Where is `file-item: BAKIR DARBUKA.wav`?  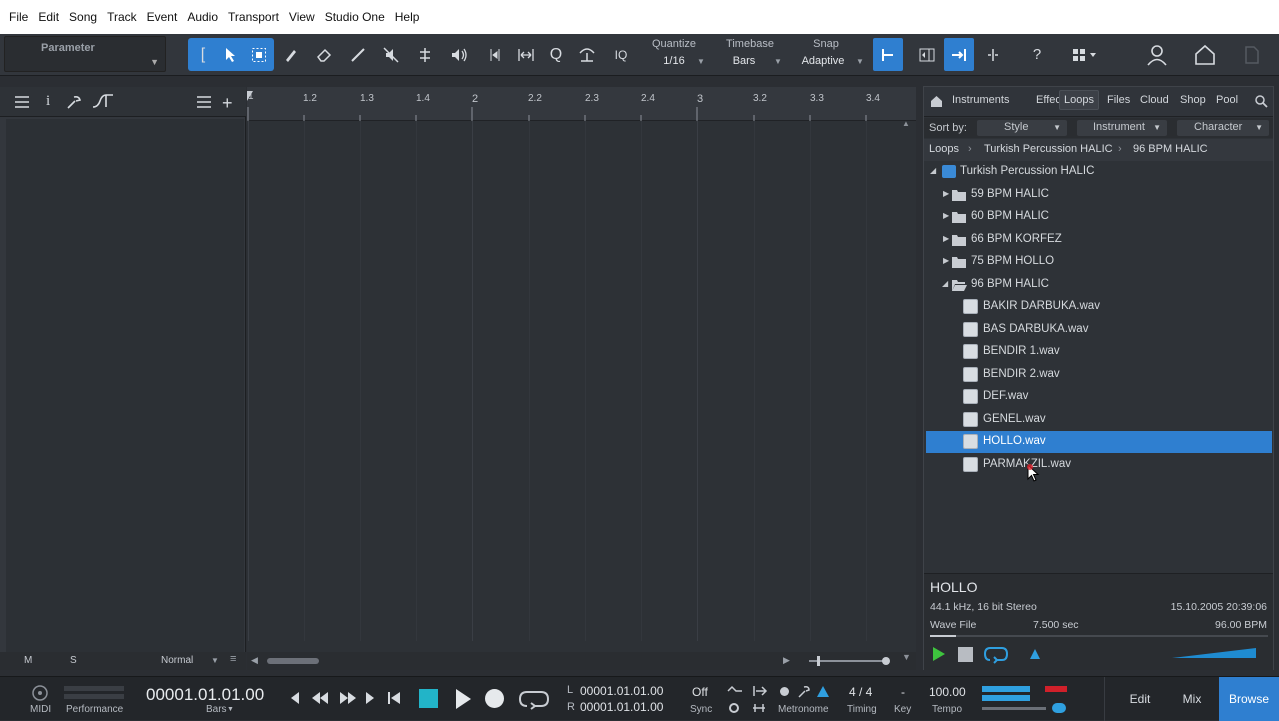
file-item: BAKIR DARBUKA.wav is located at coordinates (1098, 307).